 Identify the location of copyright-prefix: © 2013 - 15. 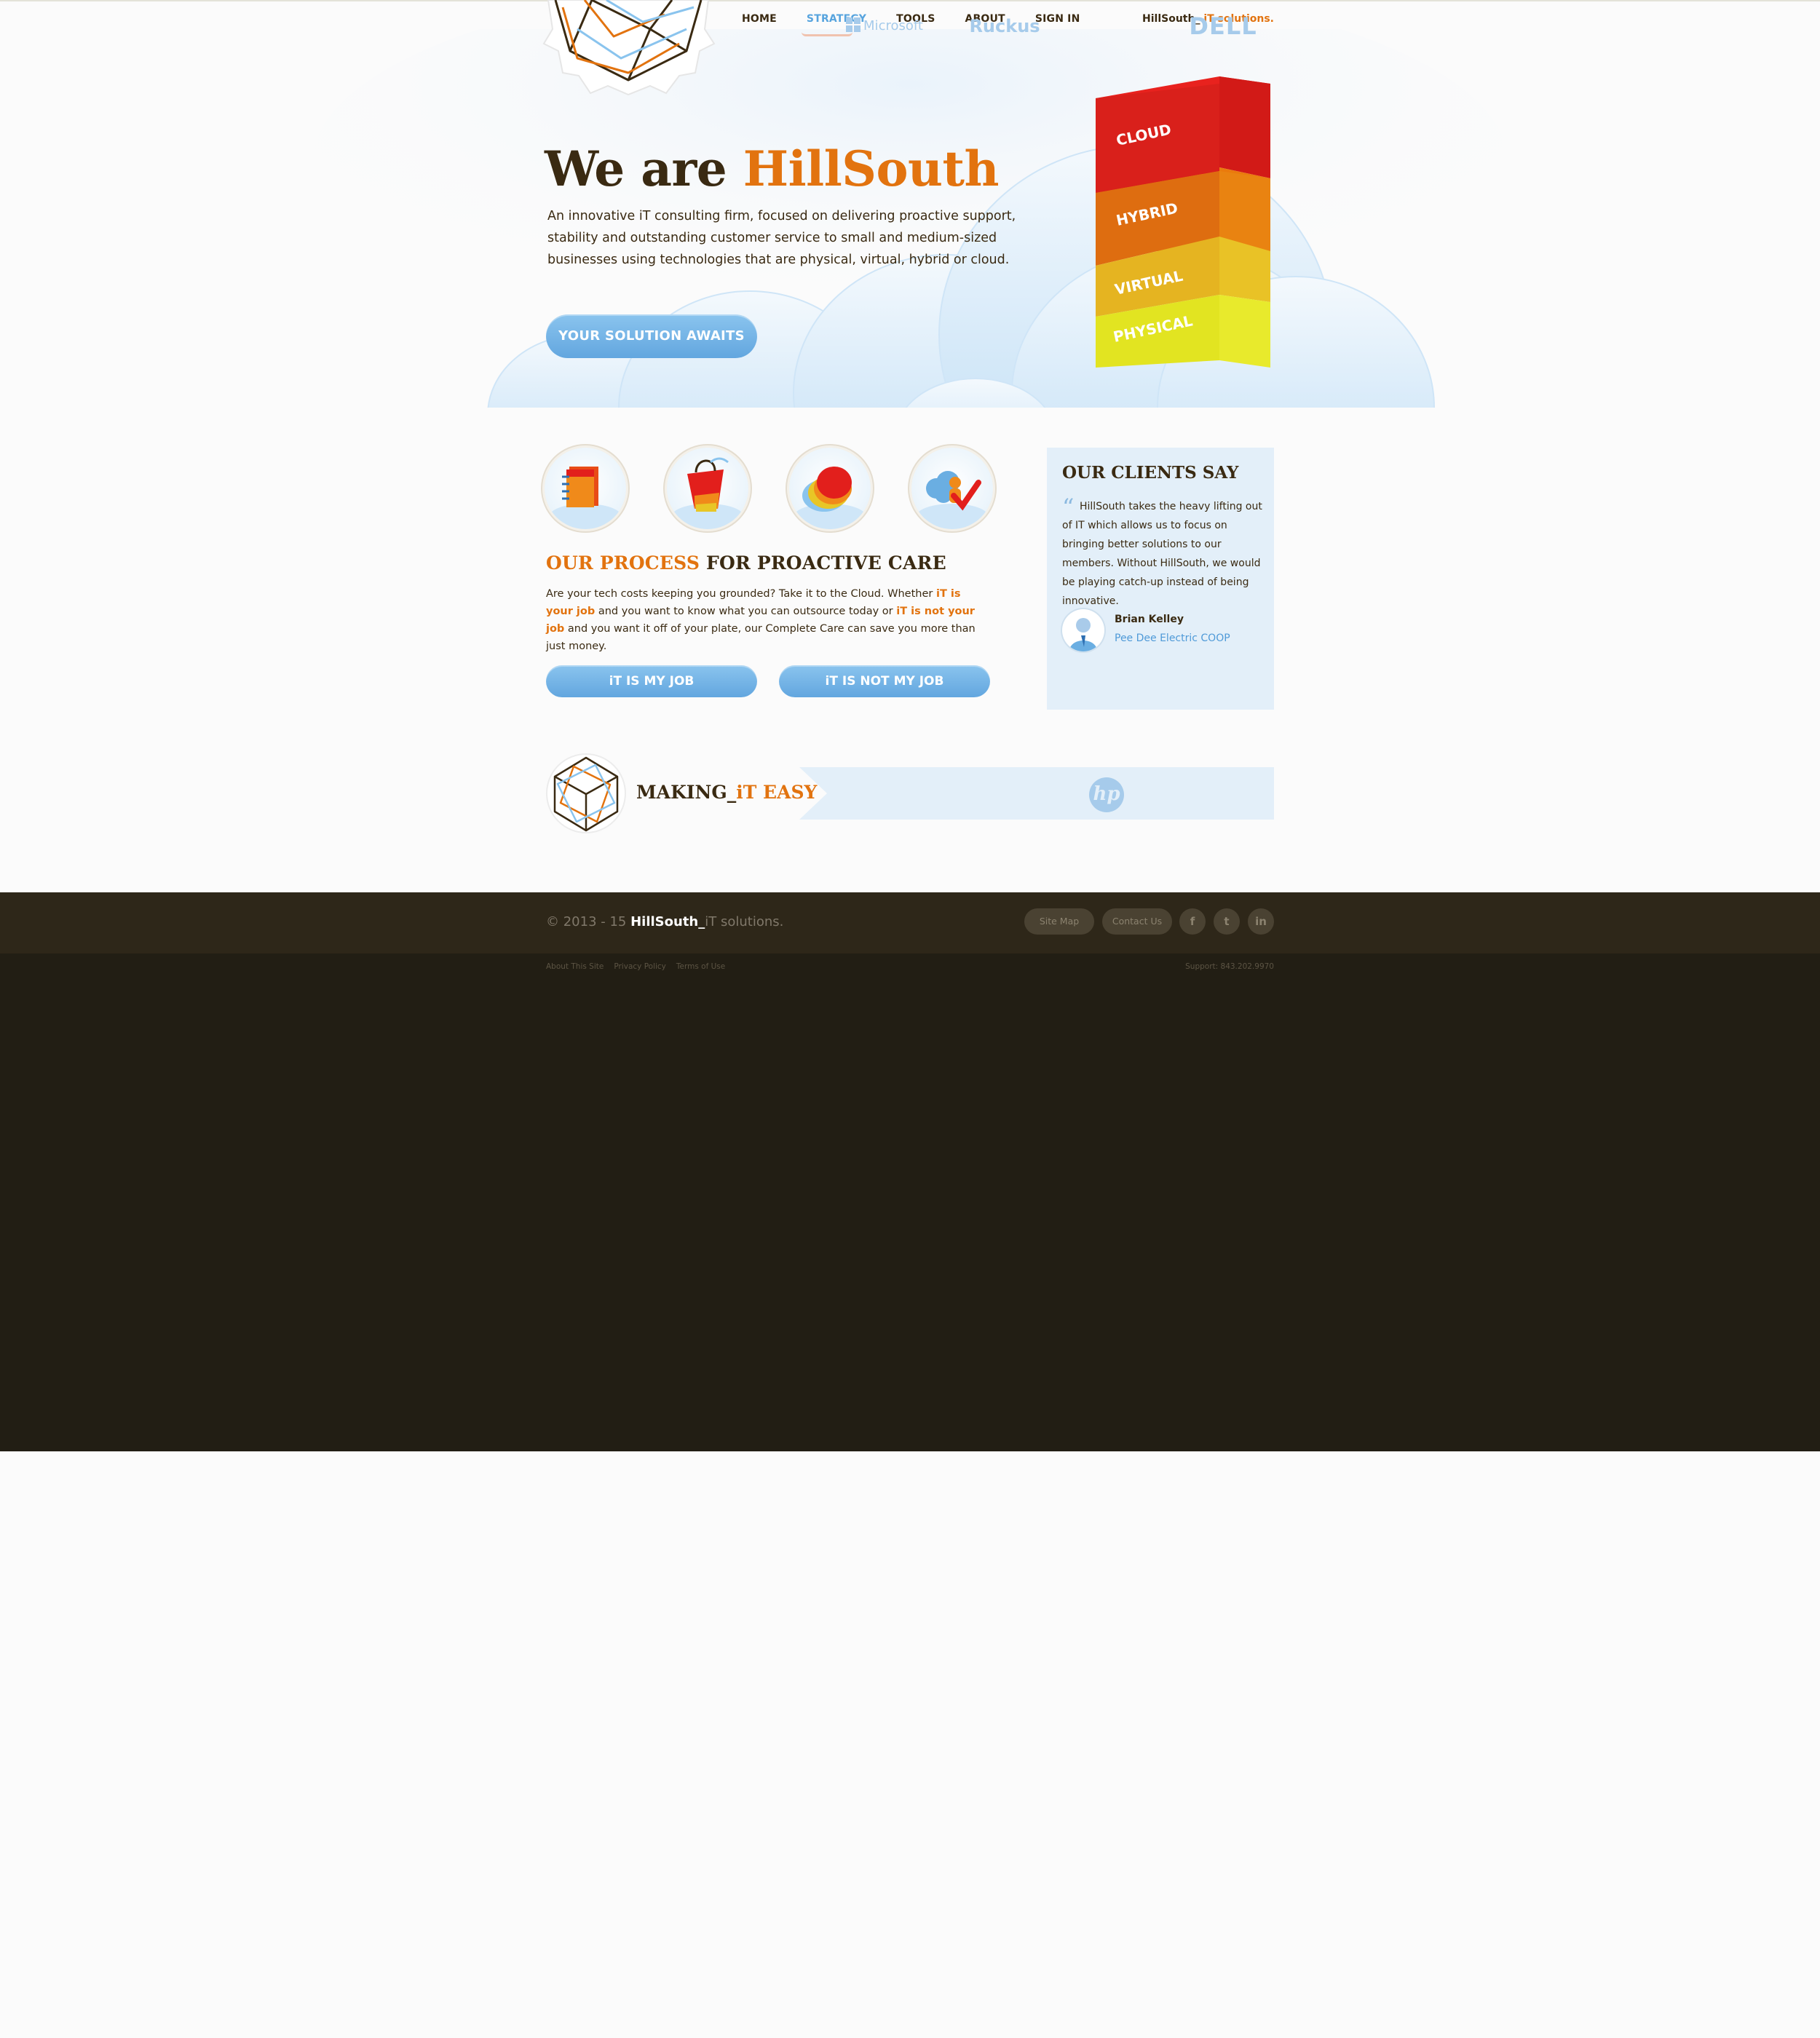
(588, 921).